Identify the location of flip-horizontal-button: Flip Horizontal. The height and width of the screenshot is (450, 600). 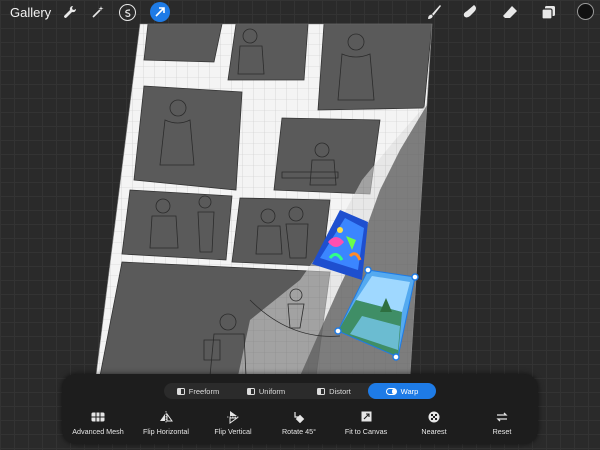
(166, 423).